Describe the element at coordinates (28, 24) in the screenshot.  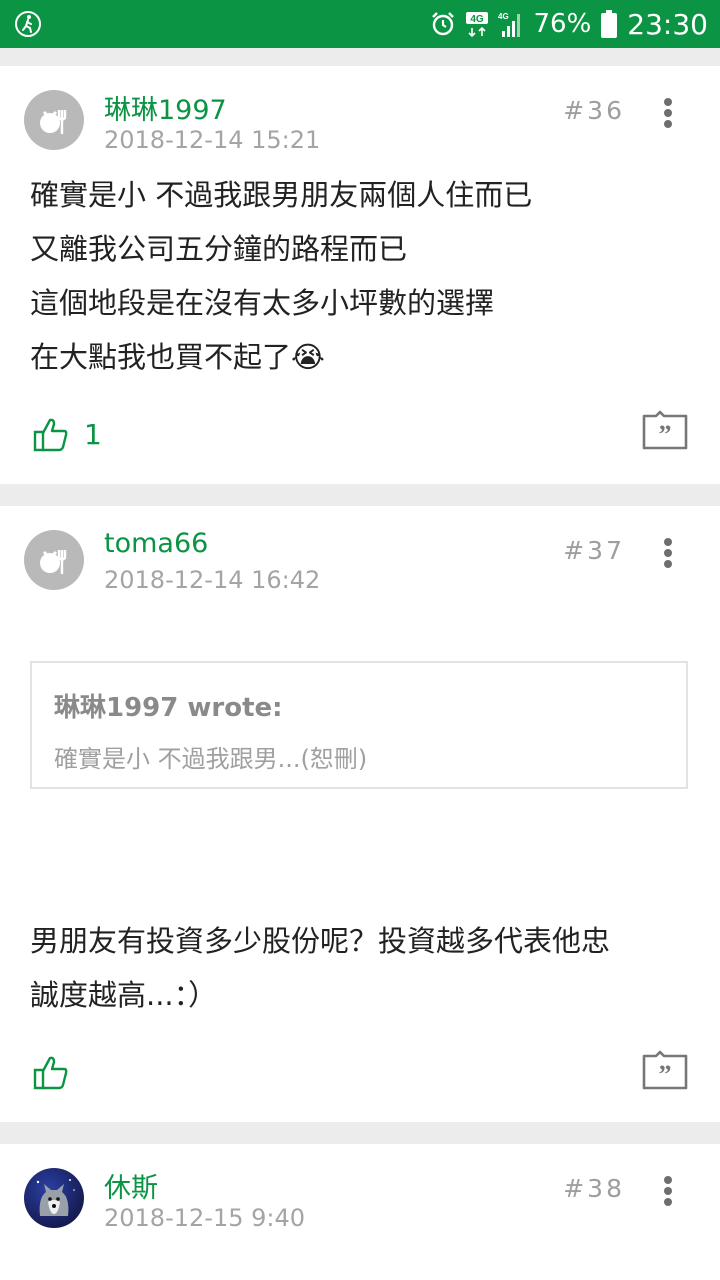
I see `walk-icon` at that location.